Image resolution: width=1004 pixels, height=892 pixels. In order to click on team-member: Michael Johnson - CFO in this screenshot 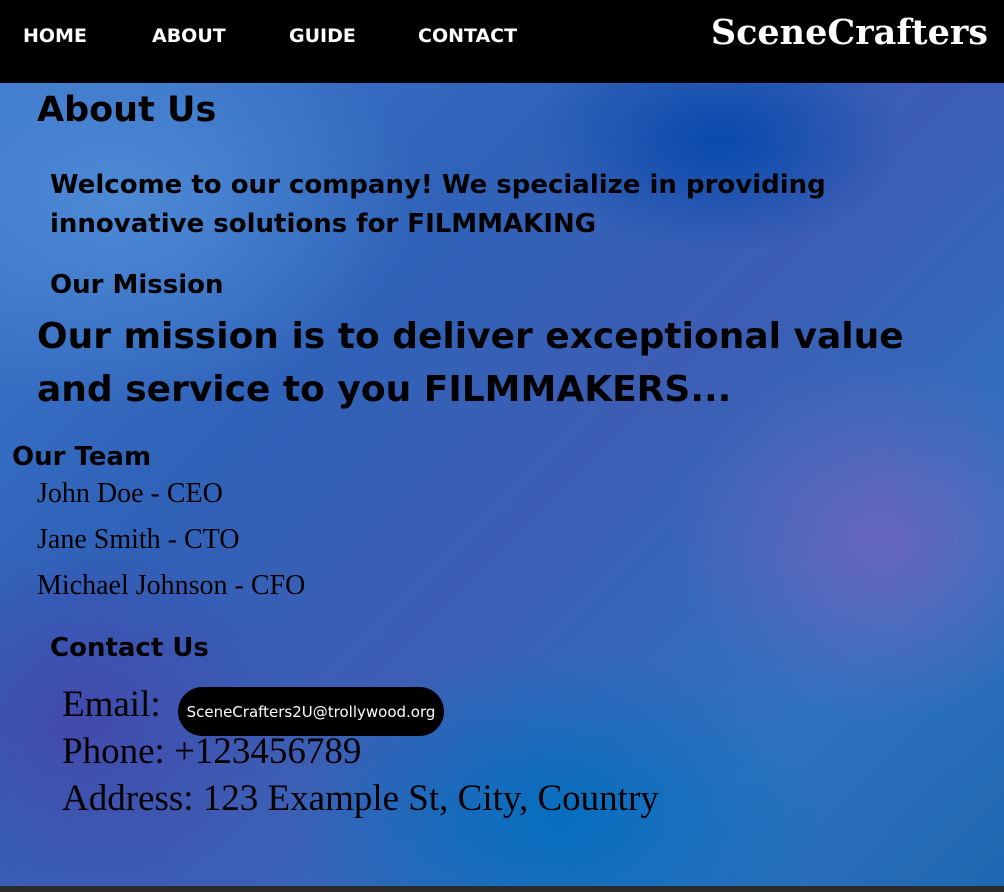, I will do `click(171, 585)`.